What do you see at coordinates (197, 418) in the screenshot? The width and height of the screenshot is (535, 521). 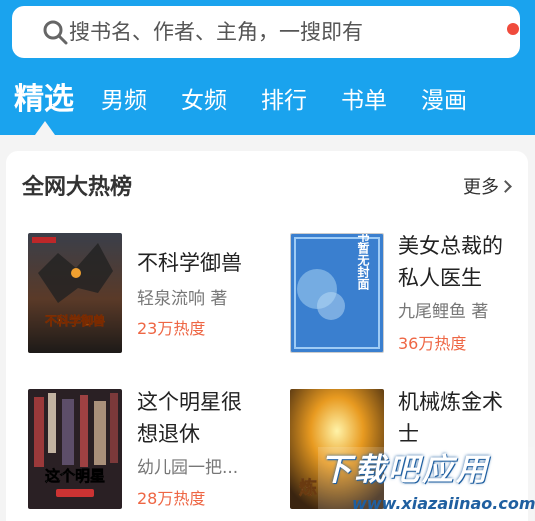 I see `book-title: 这个明星很想退休` at bounding box center [197, 418].